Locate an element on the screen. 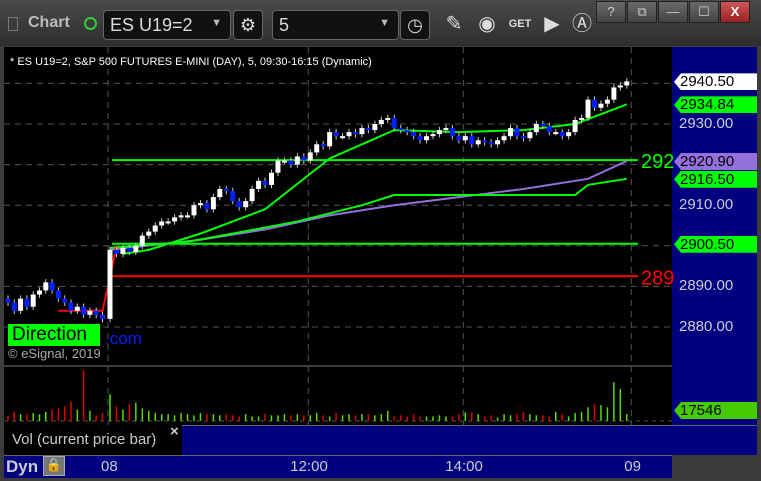 This screenshot has height=481, width=761. copyright: © eSignal, 2019 is located at coordinates (54, 353).